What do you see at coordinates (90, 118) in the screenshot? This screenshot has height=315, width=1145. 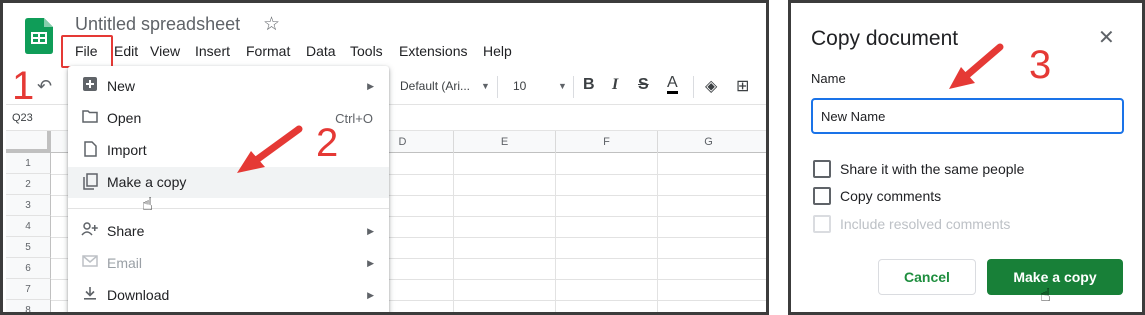 I see `folder-icon` at bounding box center [90, 118].